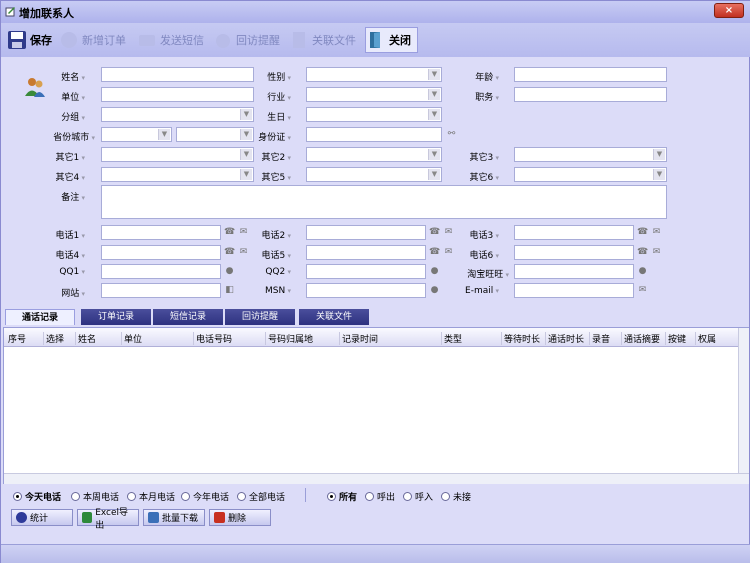 The width and height of the screenshot is (750, 563). I want to click on other6-label: 其它6, so click(469, 176).